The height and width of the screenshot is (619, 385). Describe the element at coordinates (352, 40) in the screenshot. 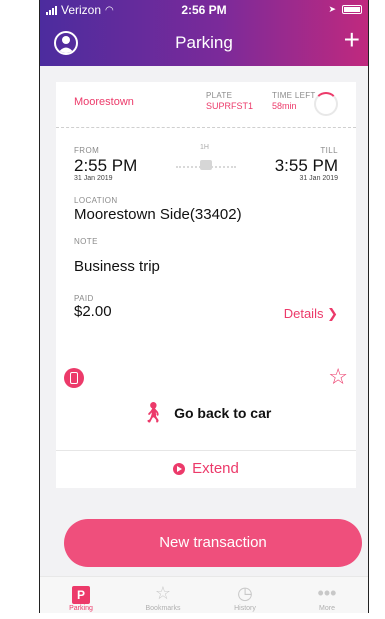

I see `add-icon: +` at that location.